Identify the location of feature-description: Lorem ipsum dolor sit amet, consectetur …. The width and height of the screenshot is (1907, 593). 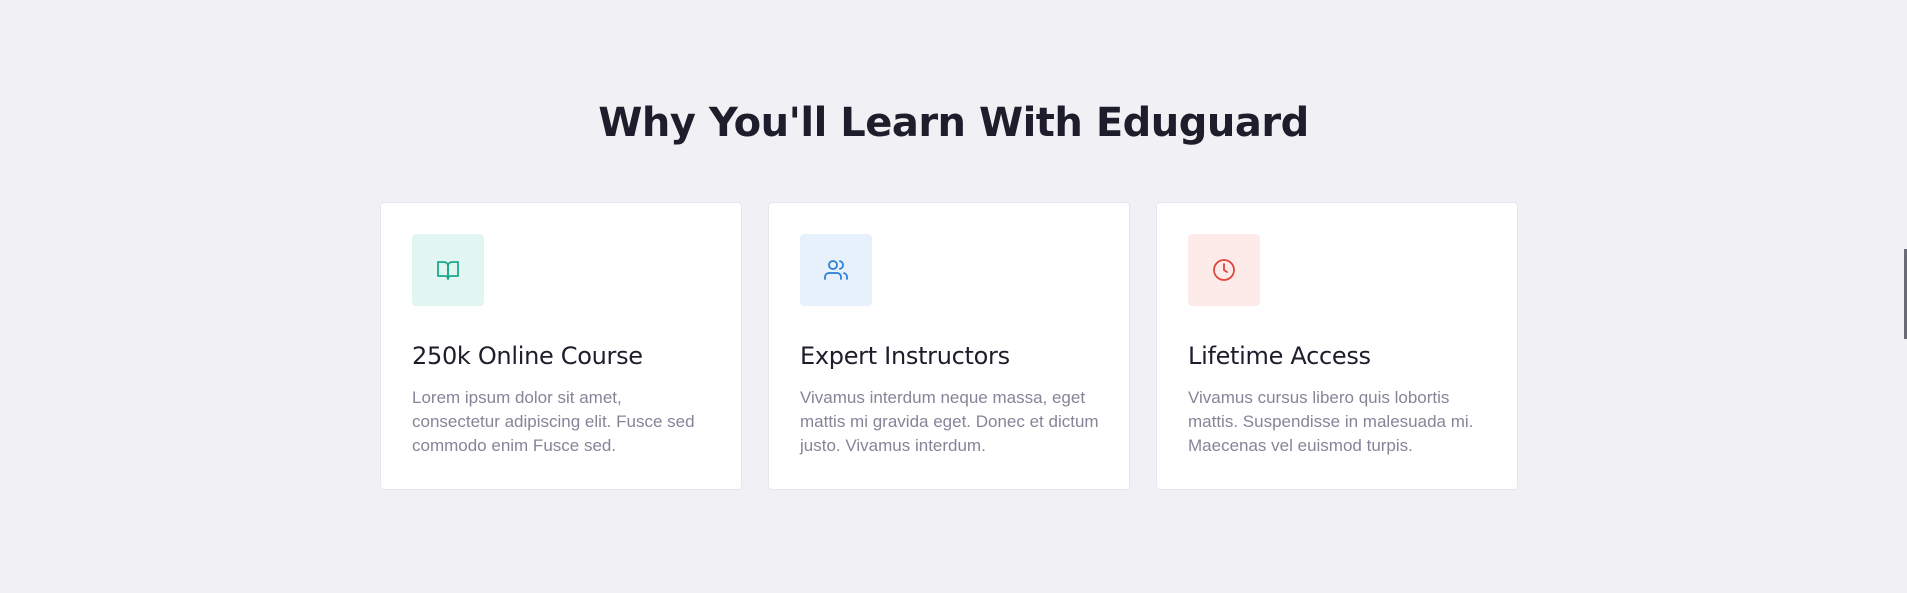
(553, 421).